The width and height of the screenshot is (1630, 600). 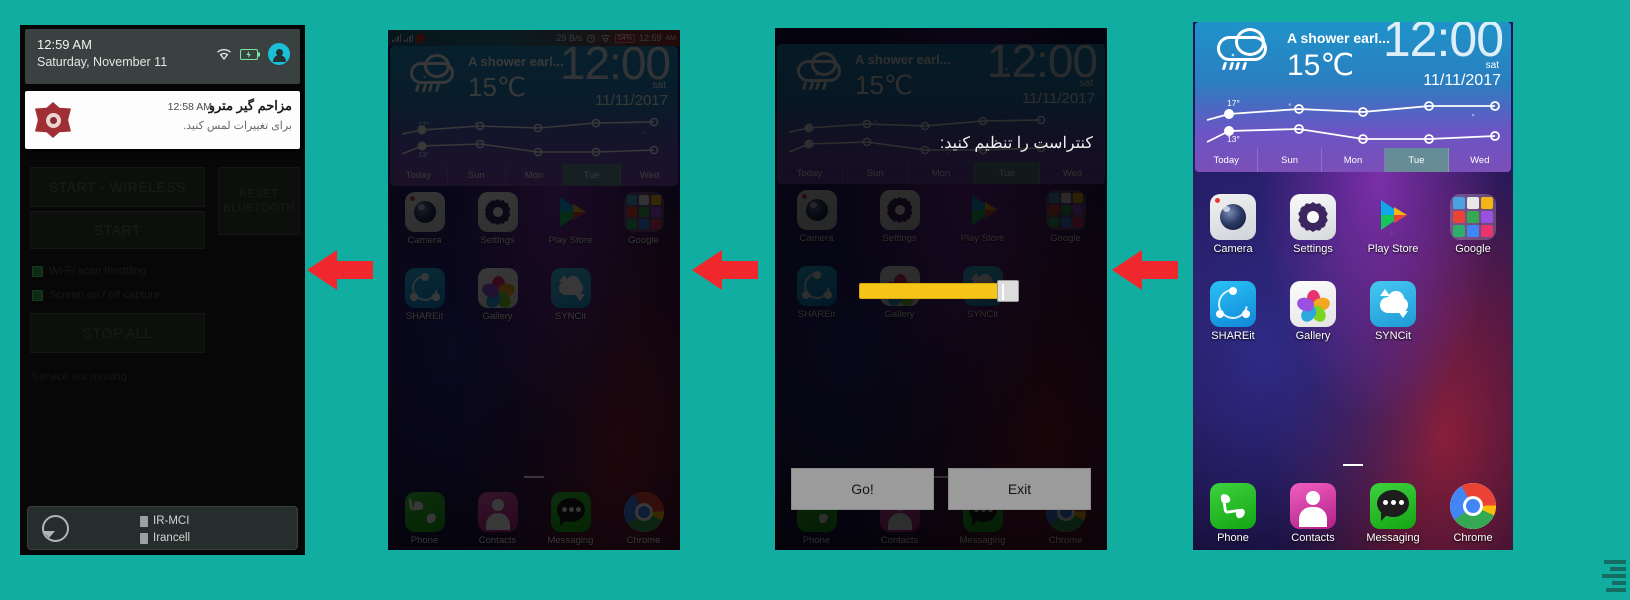 What do you see at coordinates (899, 314) in the screenshot?
I see `app-label: Gallery` at bounding box center [899, 314].